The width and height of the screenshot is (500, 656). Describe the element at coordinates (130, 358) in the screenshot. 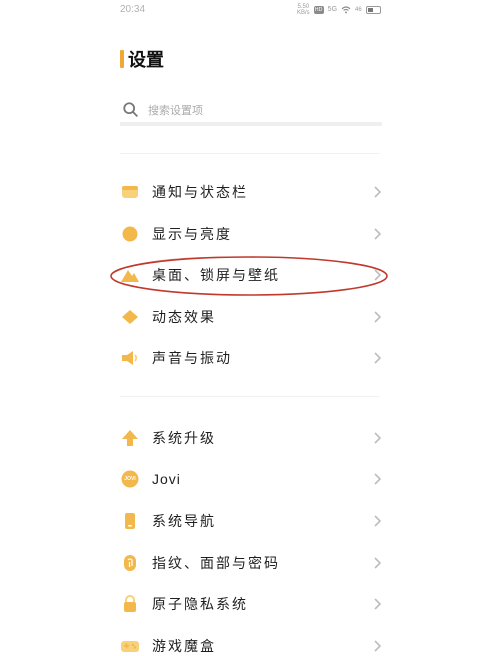

I see `speaker-icon` at that location.